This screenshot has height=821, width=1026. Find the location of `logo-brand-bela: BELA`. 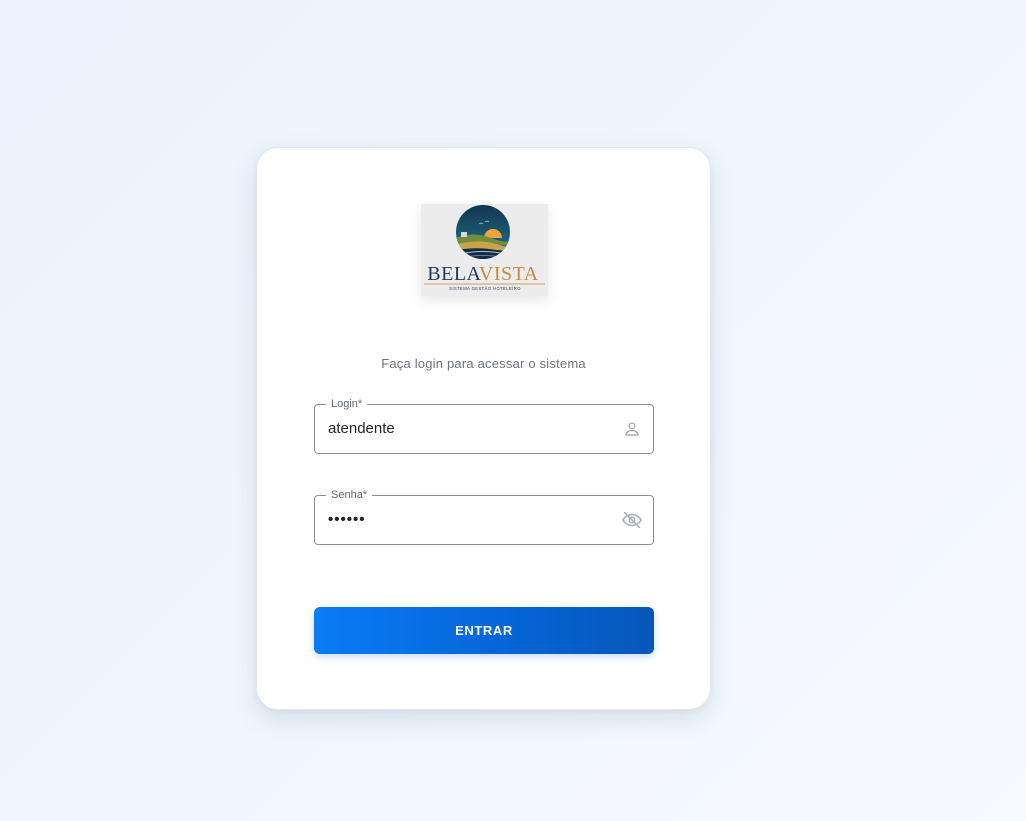

logo-brand-bela: BELA is located at coordinates (454, 274).